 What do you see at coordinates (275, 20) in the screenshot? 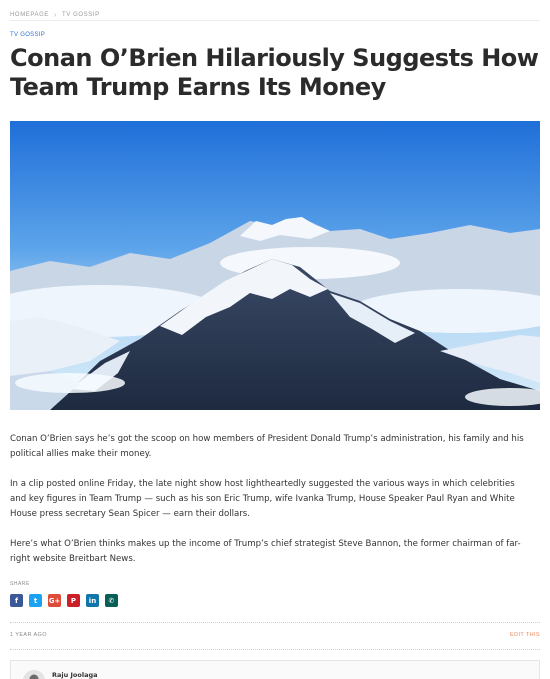
I see `header-divider` at bounding box center [275, 20].